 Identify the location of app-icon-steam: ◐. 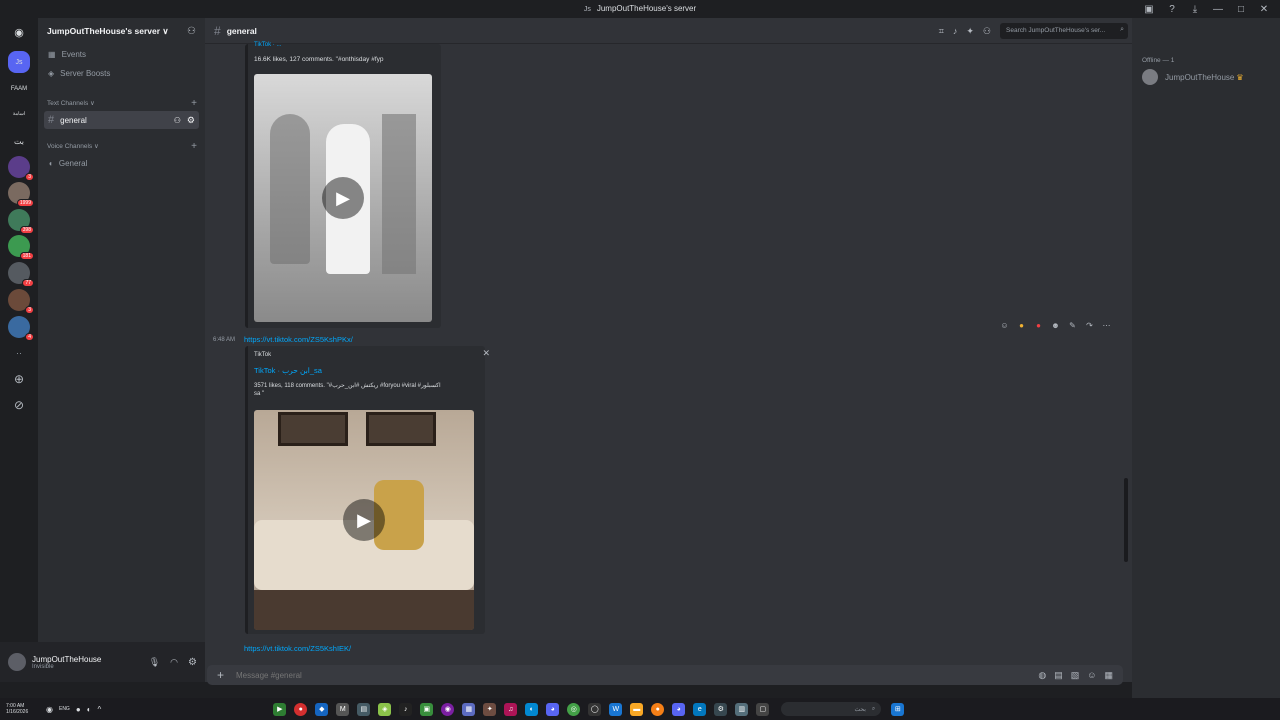
(532, 709).